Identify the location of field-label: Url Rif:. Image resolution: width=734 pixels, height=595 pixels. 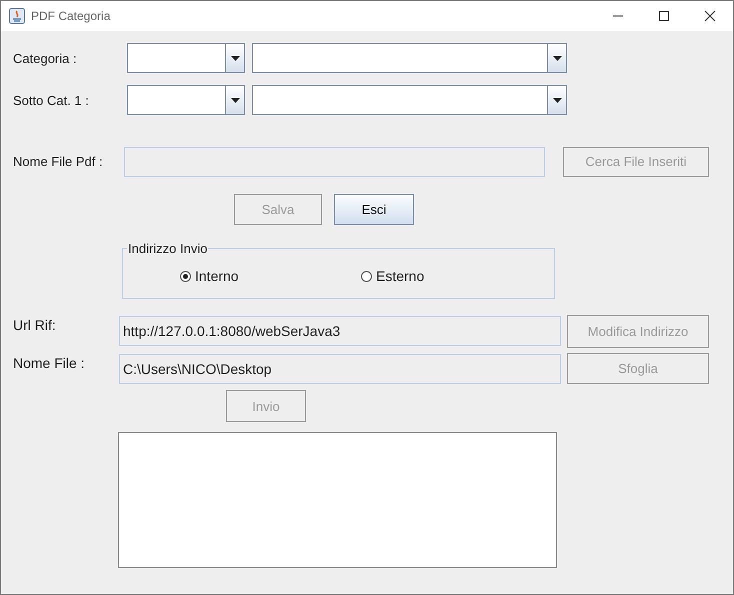
(35, 325).